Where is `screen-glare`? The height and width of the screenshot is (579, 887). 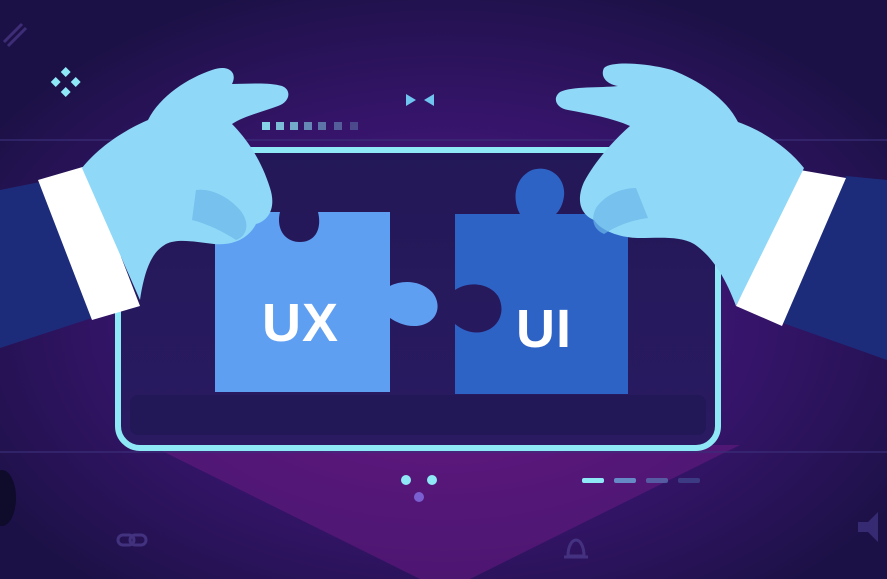
screen-glare is located at coordinates (418, 415).